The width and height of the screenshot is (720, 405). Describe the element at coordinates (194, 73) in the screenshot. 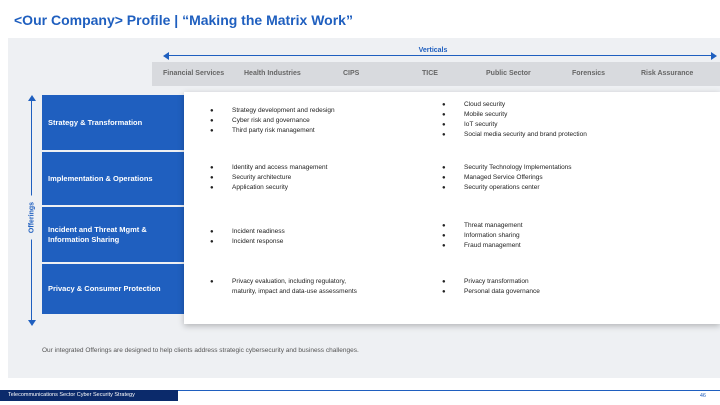

I see `column-header-financial-services: Financial Services` at that location.